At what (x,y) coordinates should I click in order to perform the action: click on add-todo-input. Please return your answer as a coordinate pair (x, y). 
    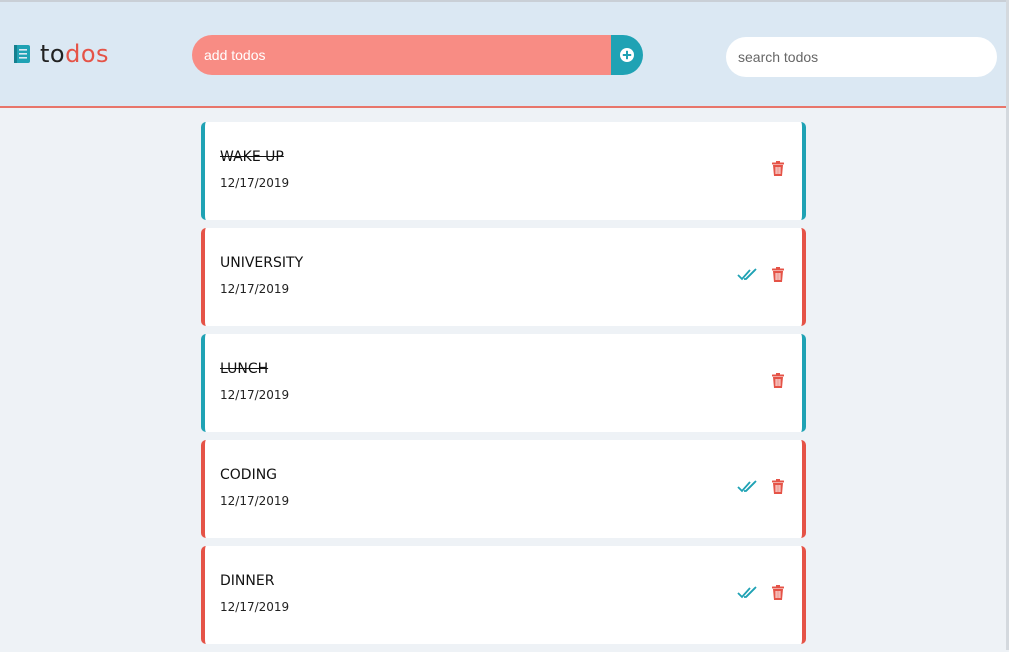
    Looking at the image, I should click on (401, 55).